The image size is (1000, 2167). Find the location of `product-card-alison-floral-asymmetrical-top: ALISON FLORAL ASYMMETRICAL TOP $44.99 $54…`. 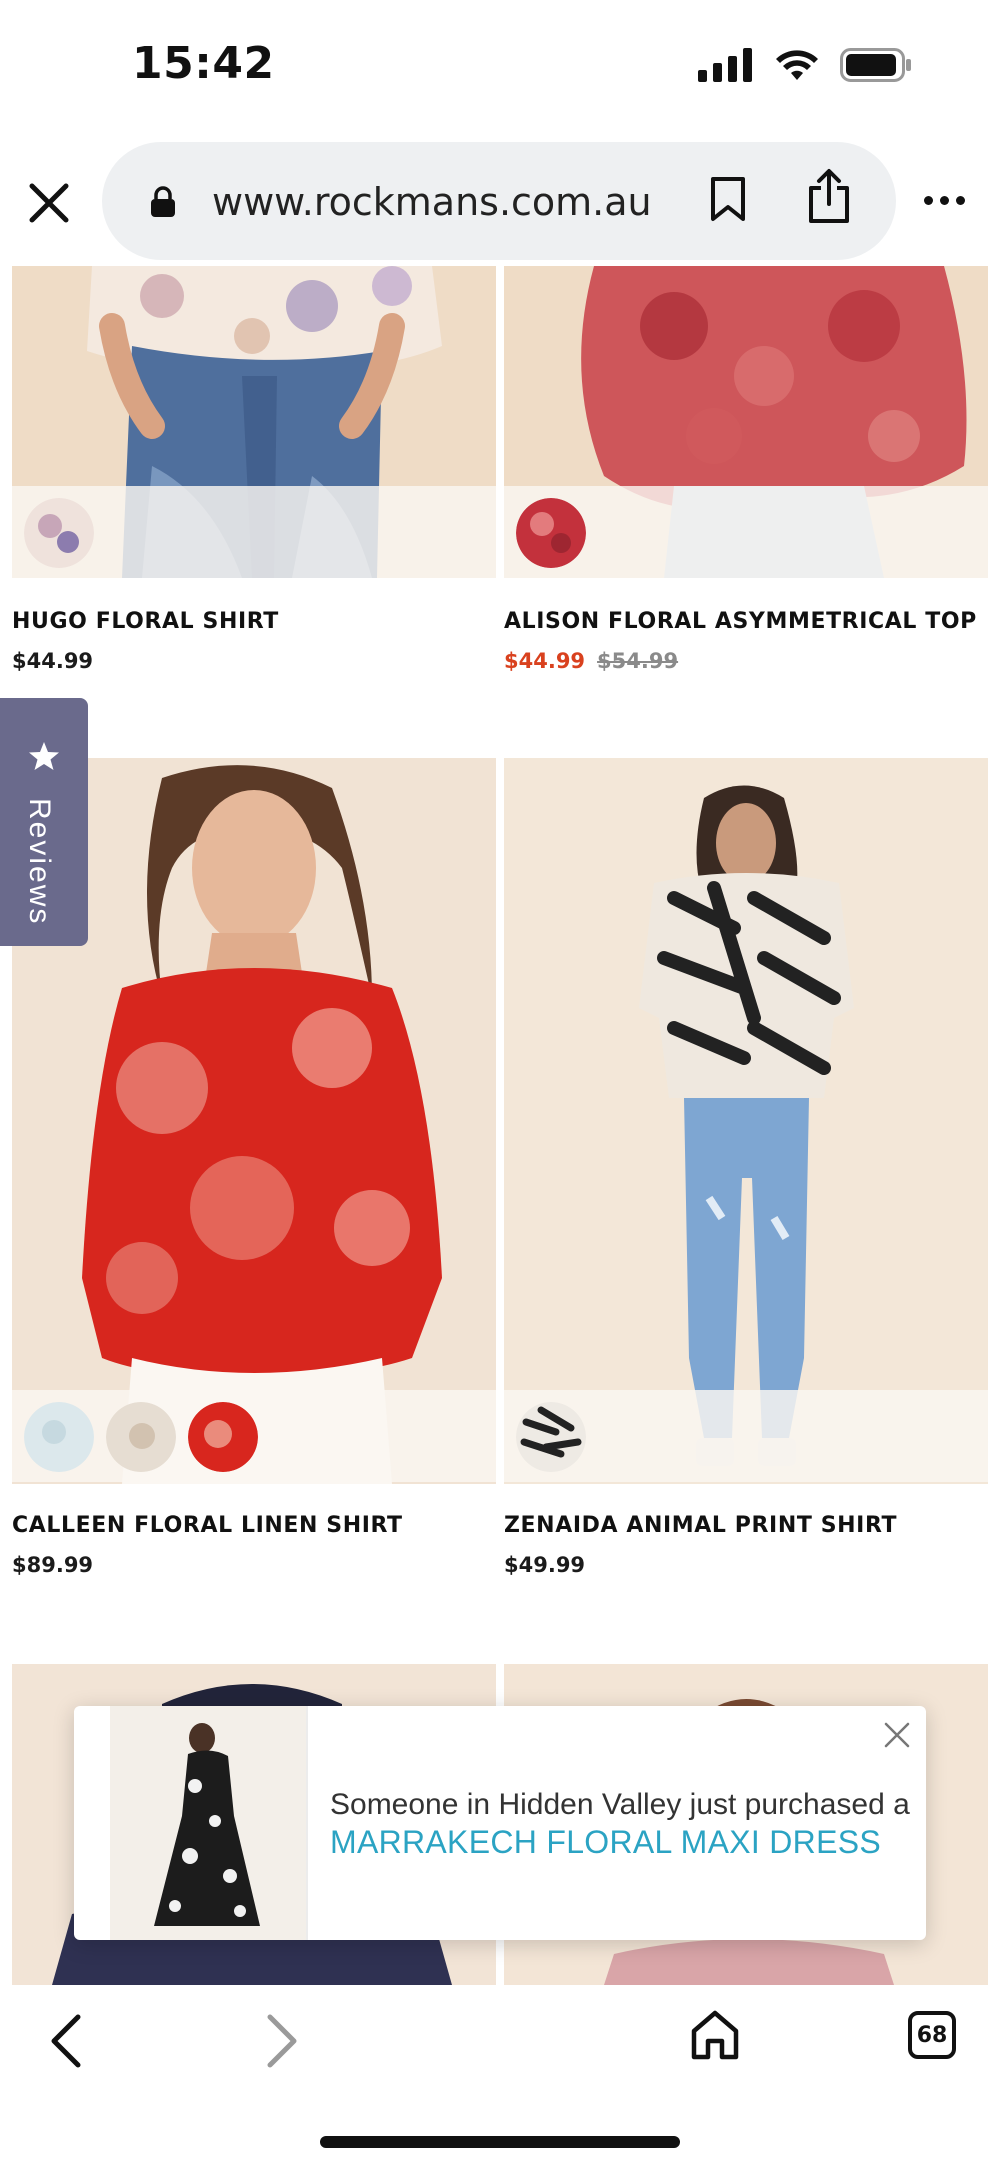

product-card-alison-floral-asymmetrical-top: ALISON FLORAL ASYMMETRICAL TOP $44.99 $54… is located at coordinates (746, 476).